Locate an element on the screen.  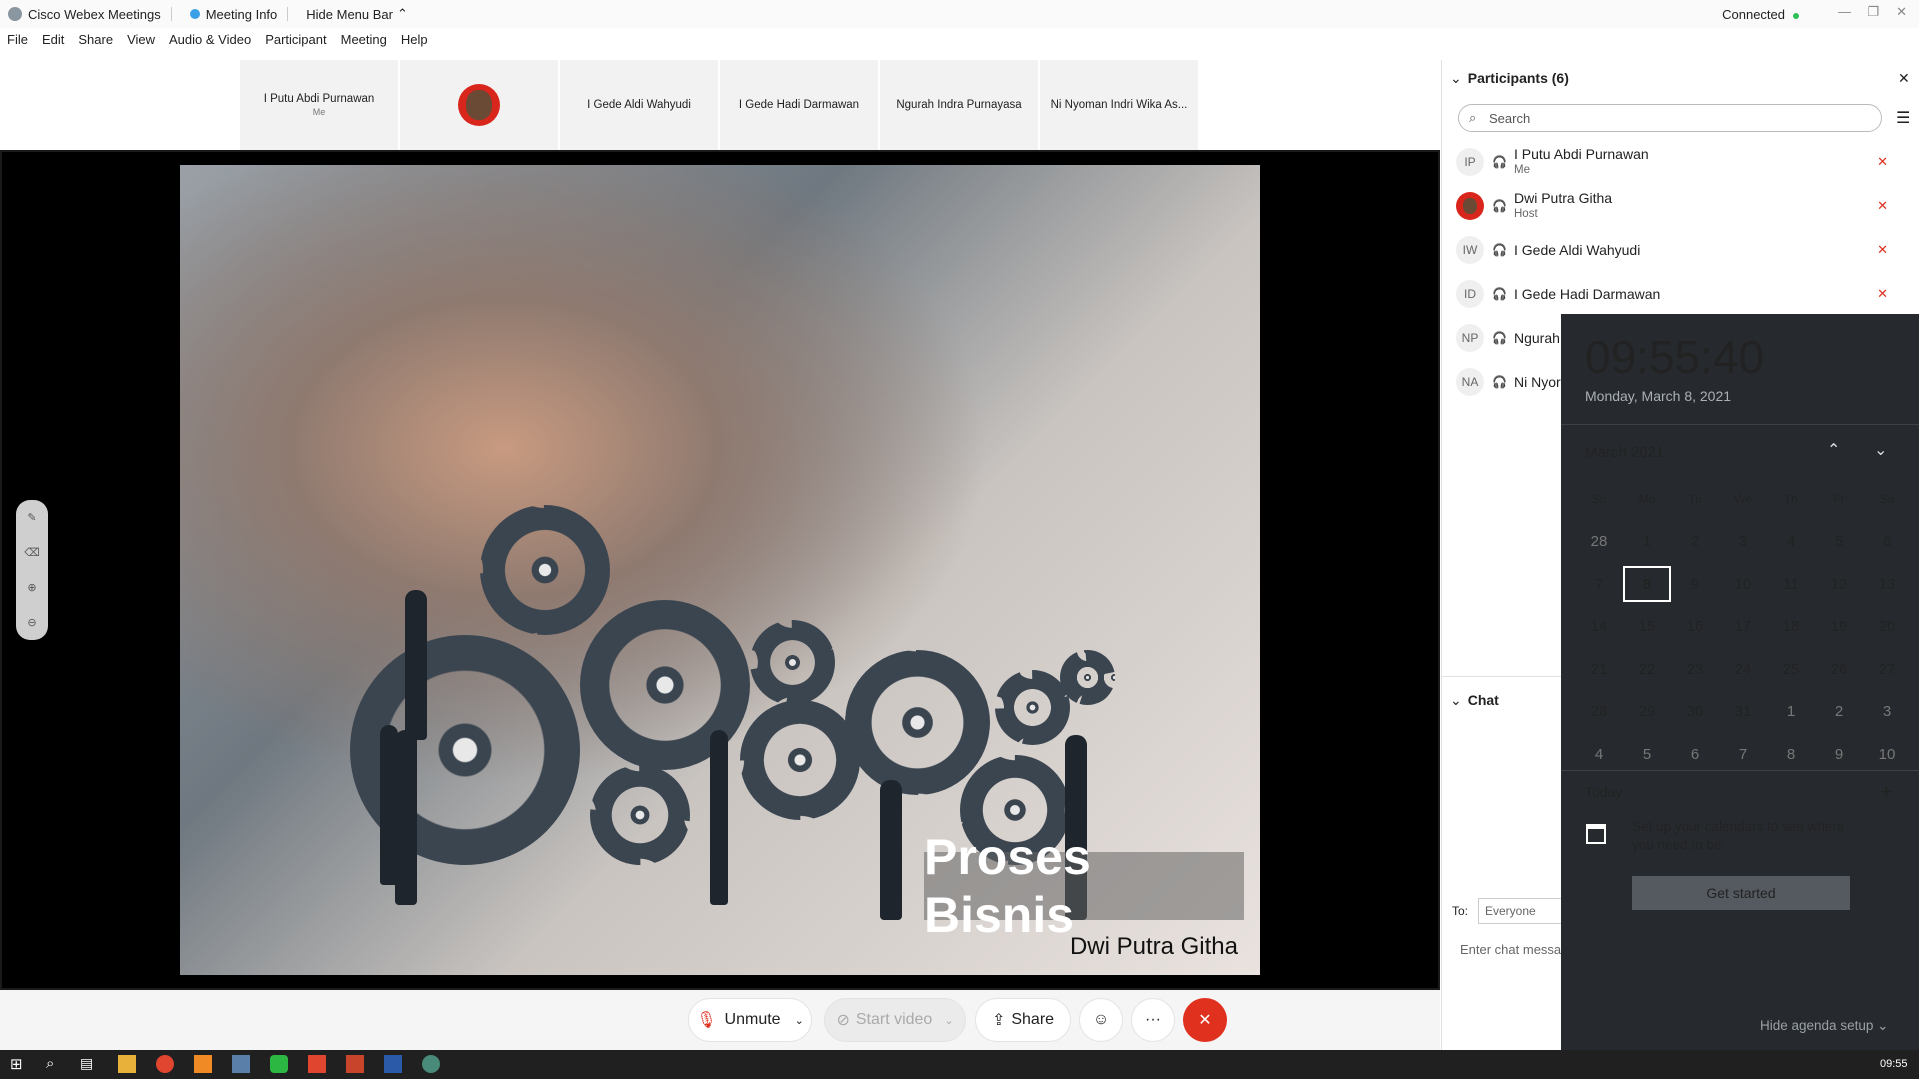
video-tile: I Gede Aldi Wahyudi is located at coordinates (639, 105).